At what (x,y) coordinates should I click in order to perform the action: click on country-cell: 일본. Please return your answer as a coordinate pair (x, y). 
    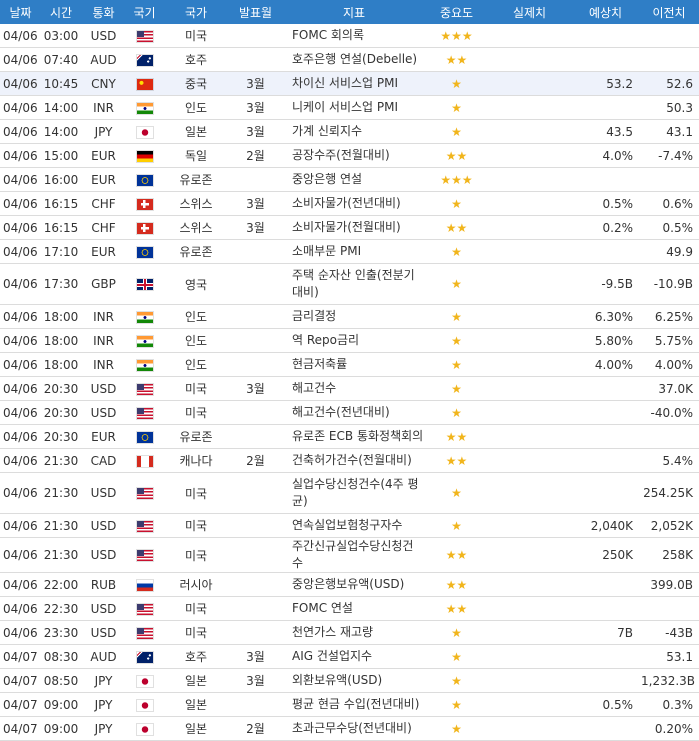
    Looking at the image, I should click on (196, 704).